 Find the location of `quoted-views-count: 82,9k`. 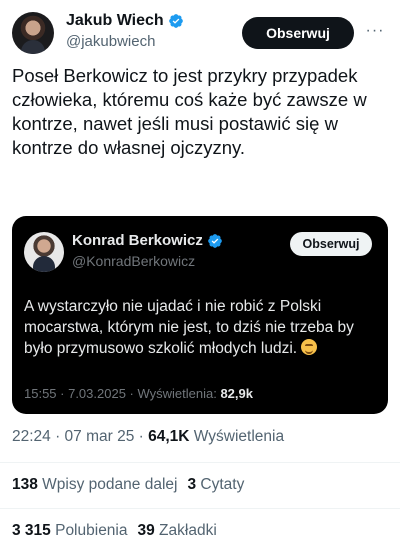

quoted-views-count: 82,9k is located at coordinates (236, 393).